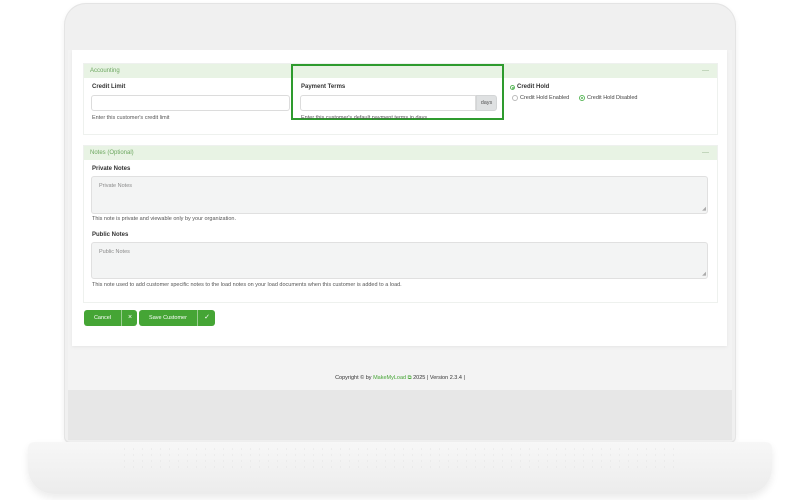  I want to click on credit-limit-help: Enter this customer's credit limit, so click(131, 118).